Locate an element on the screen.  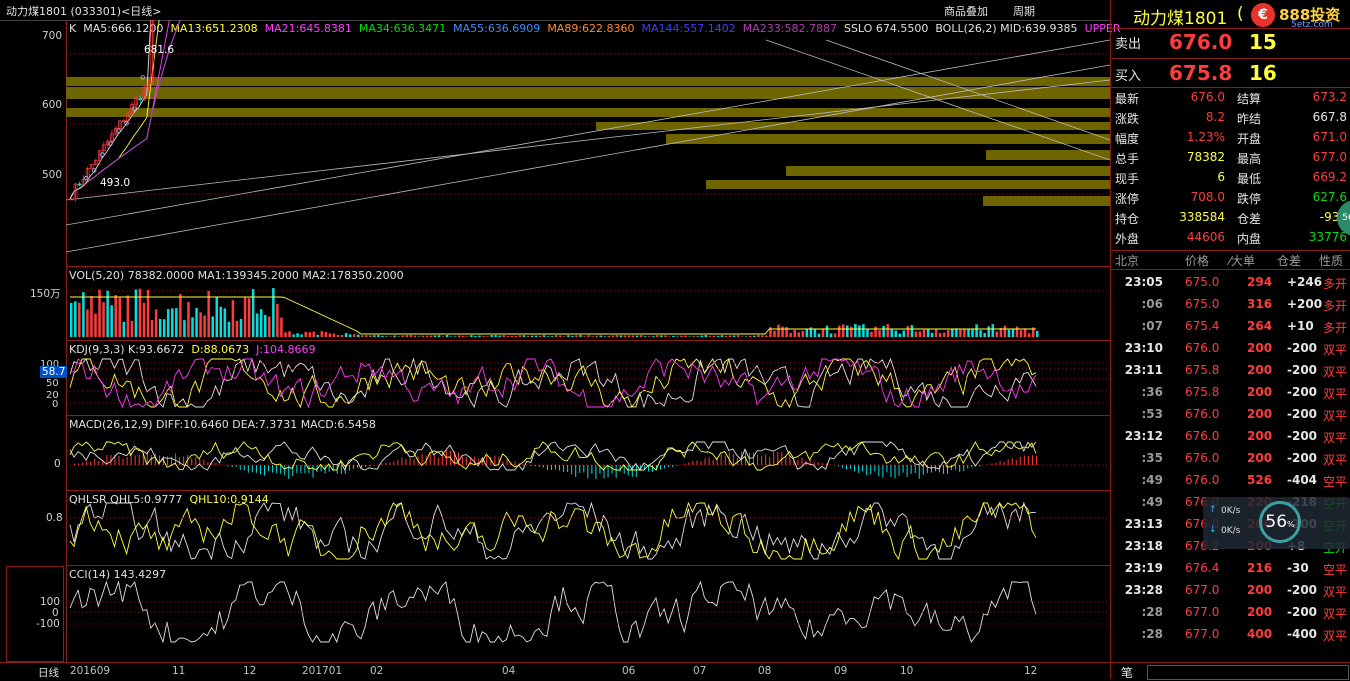
stat-label: 最低 is located at coordinates (1249, 178).